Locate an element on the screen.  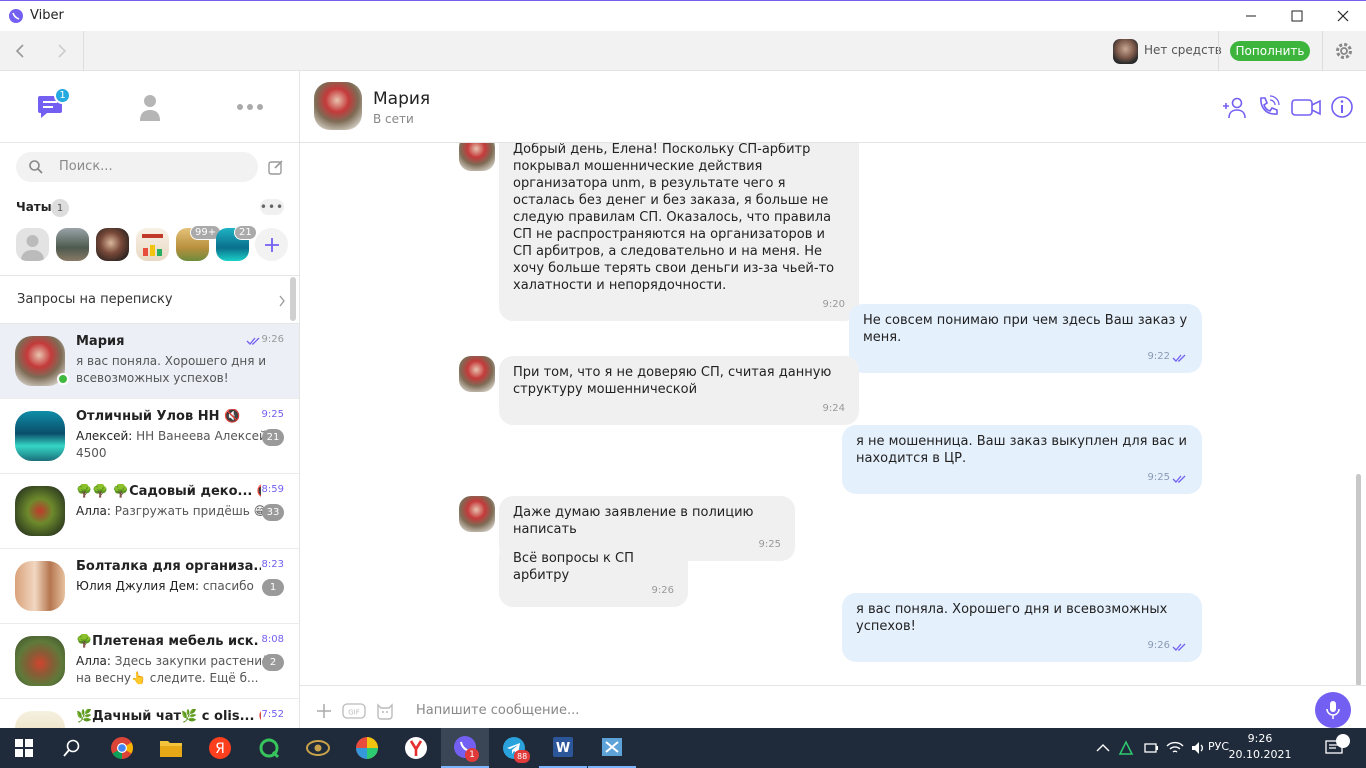
sticker-icon is located at coordinates (385, 711).